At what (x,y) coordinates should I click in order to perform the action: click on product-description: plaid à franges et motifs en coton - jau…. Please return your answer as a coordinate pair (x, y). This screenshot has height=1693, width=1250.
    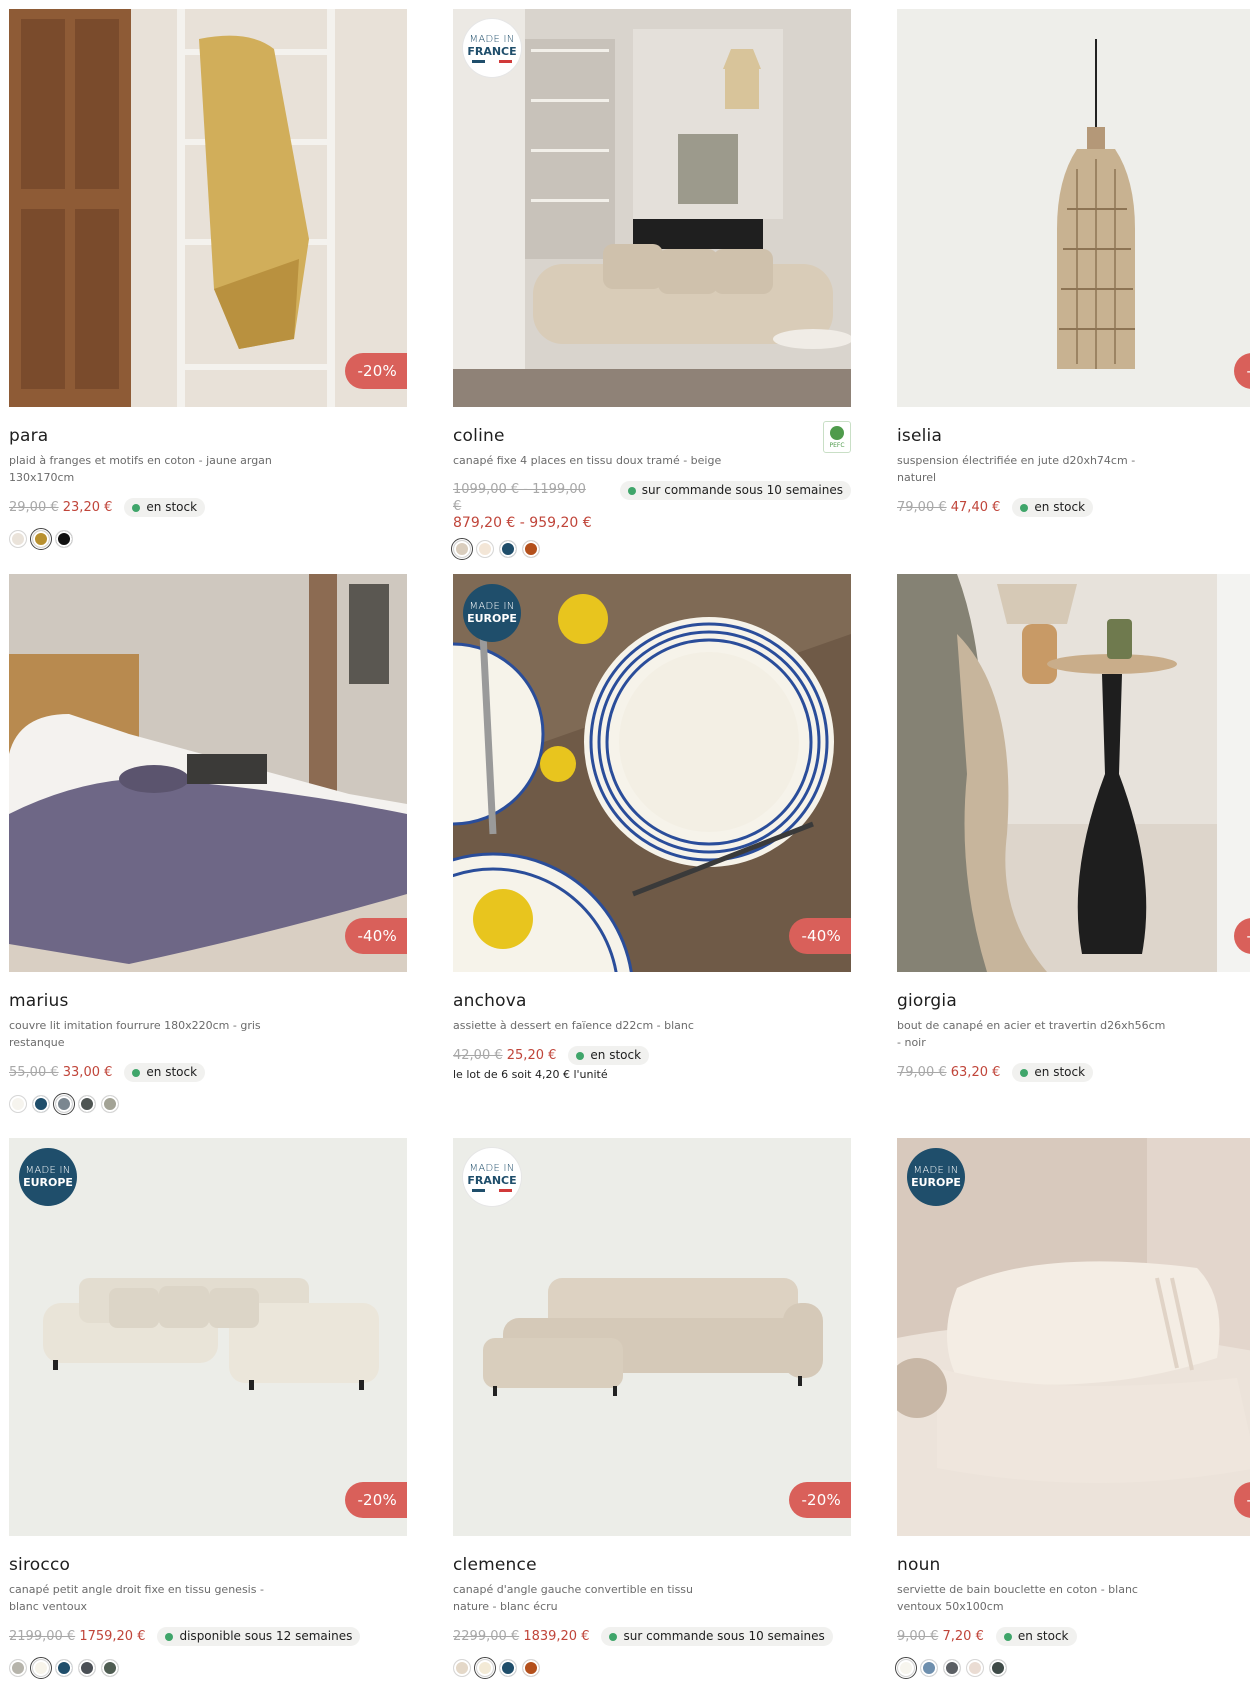
    Looking at the image, I should click on (140, 469).